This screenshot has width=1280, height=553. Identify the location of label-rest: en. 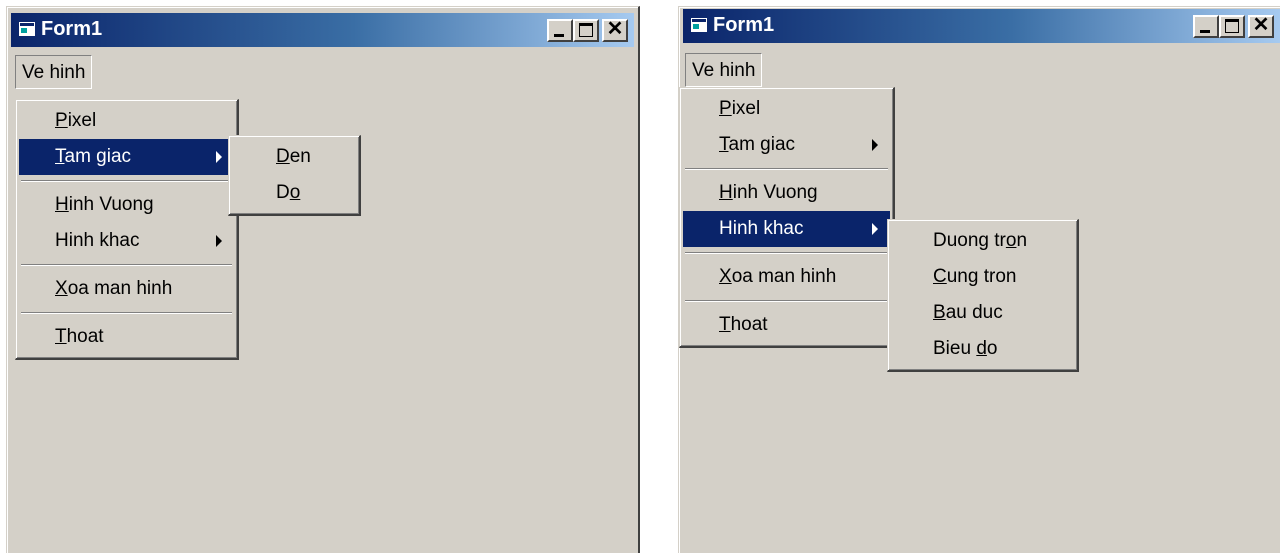
(300, 156).